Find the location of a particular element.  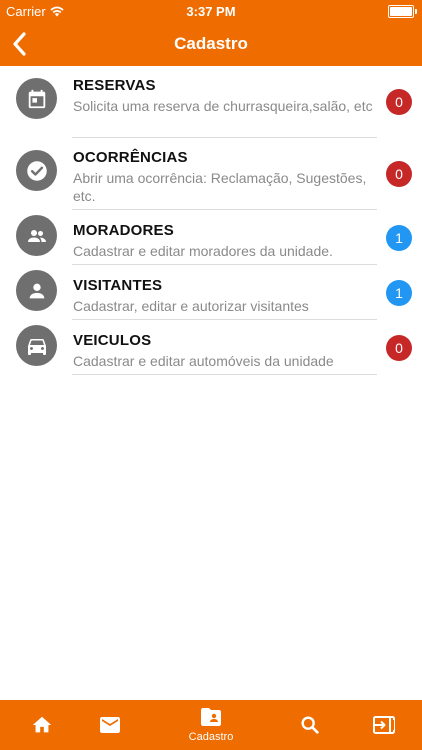

tab-search is located at coordinates (310, 725).